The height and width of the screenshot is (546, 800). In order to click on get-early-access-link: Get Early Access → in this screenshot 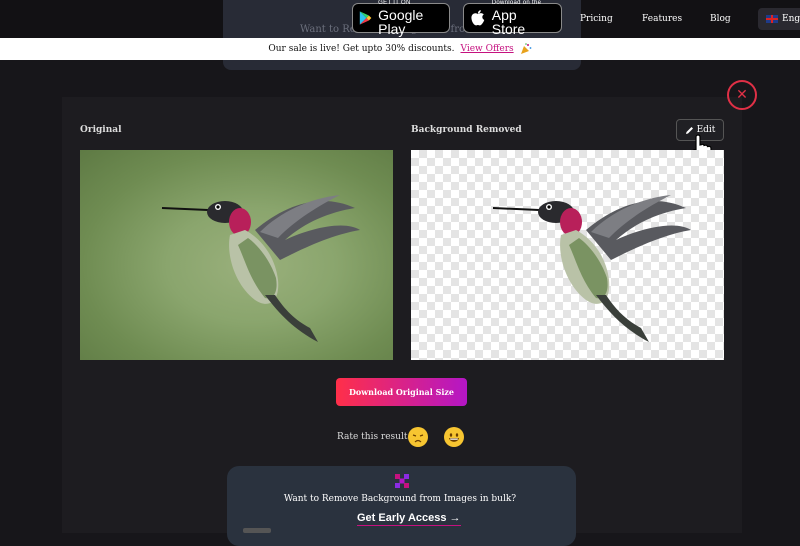, I will do `click(409, 519)`.